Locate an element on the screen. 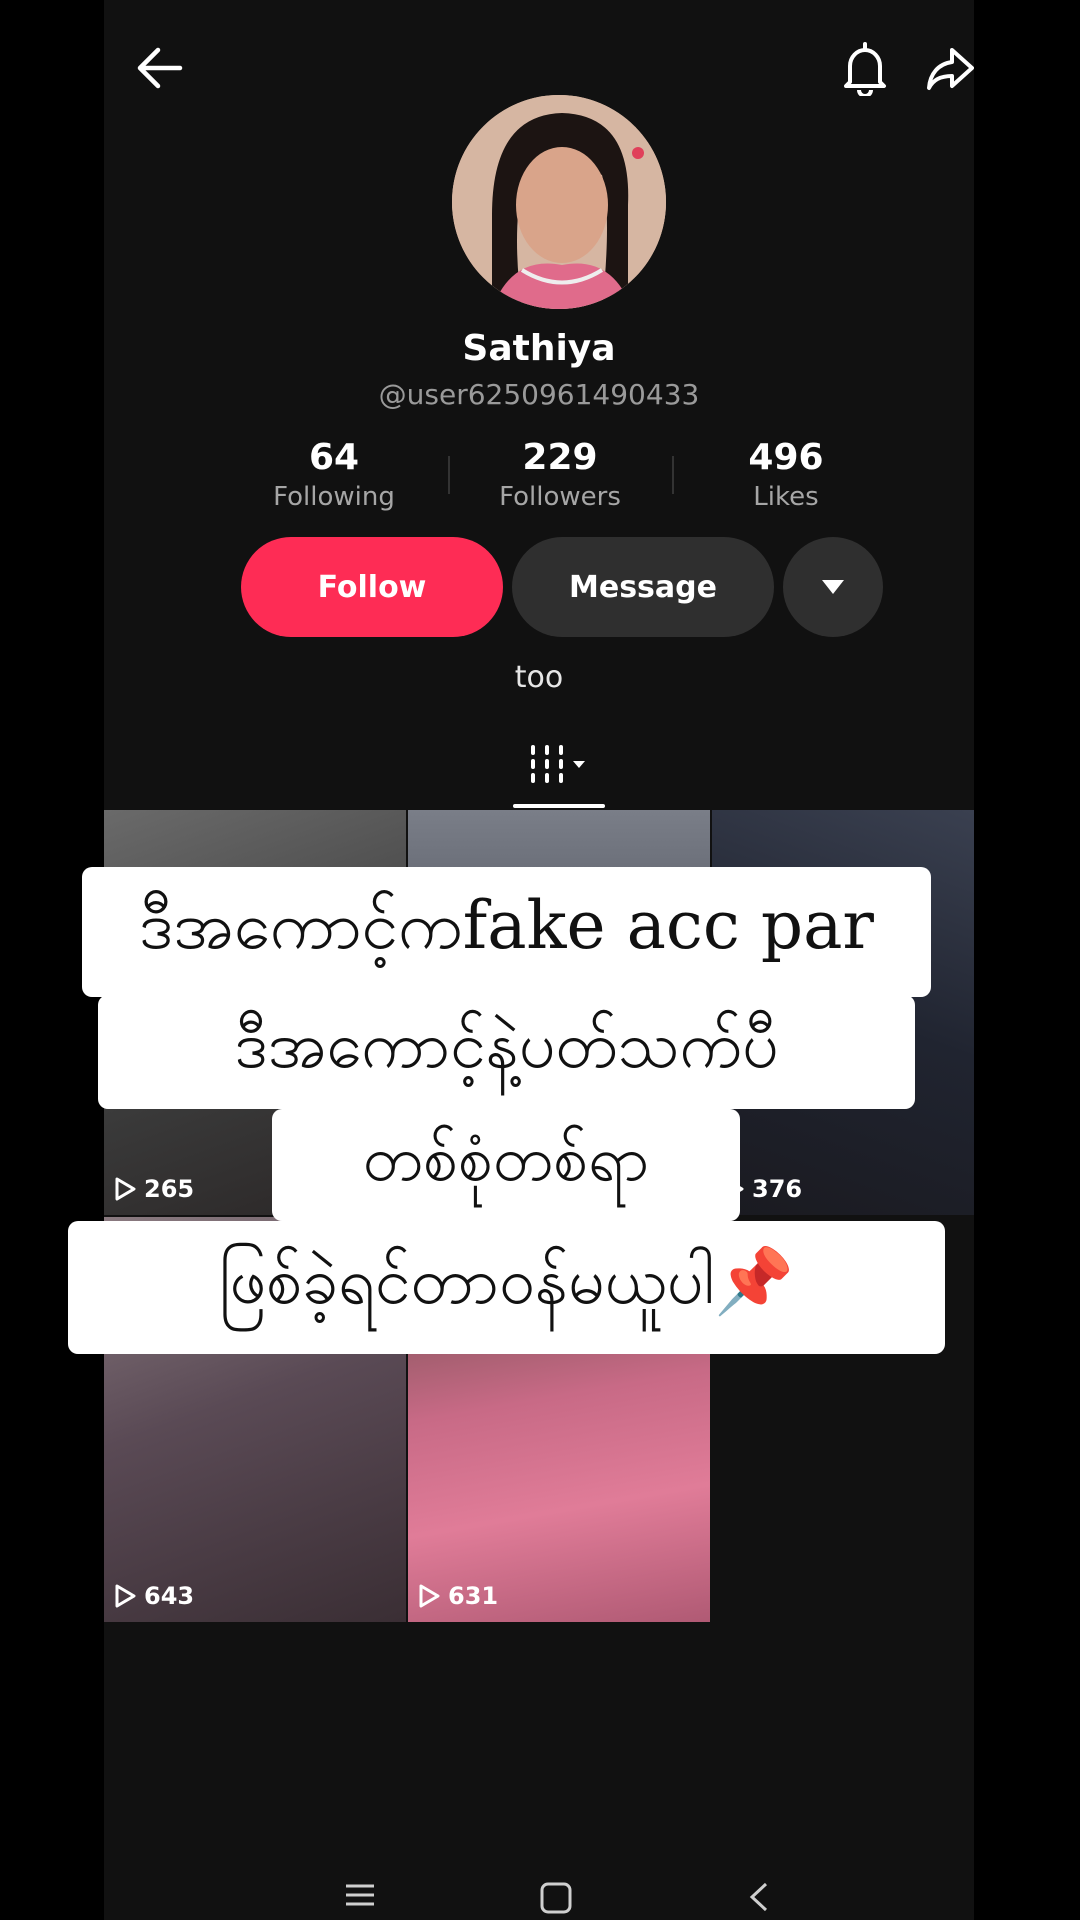 The image size is (1080, 1920). stat-label: Likes is located at coordinates (786, 497).